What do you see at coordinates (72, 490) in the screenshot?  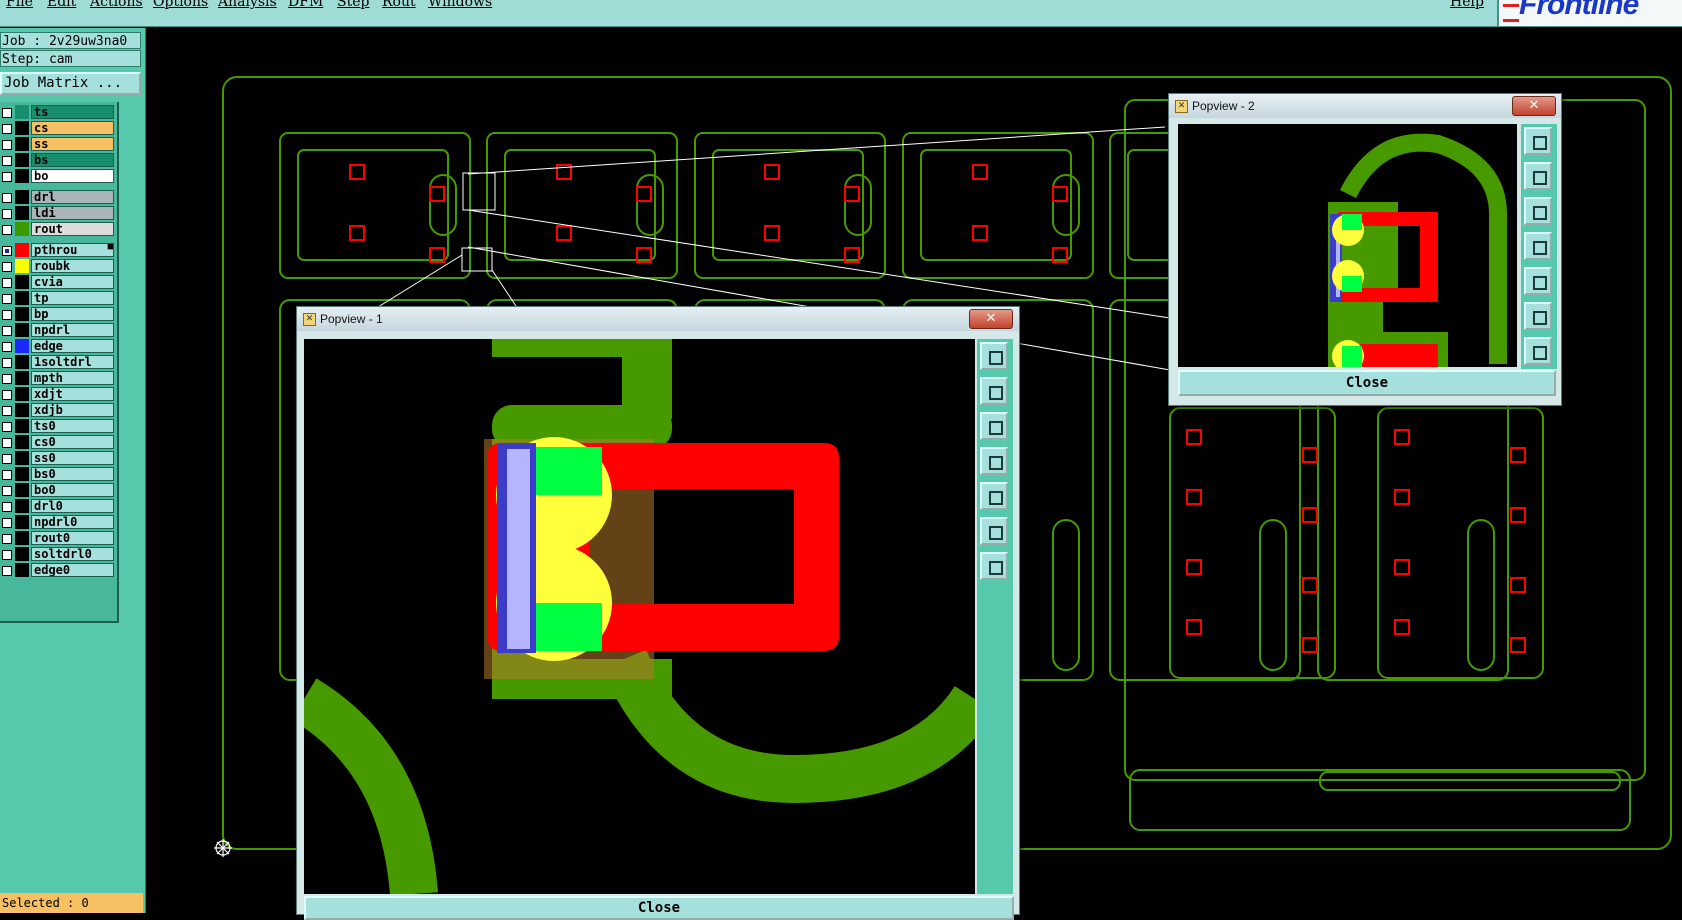 I see `layer-name: bo0` at bounding box center [72, 490].